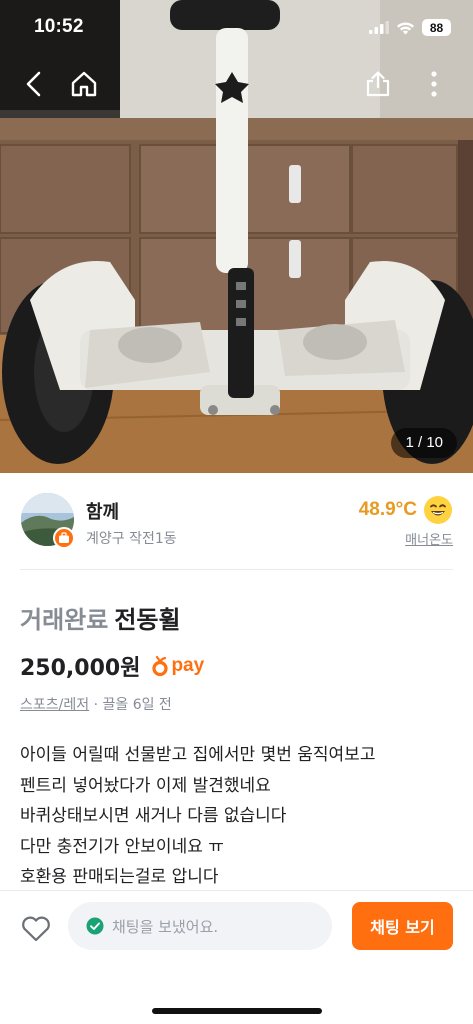 This screenshot has width=473, height=1024. What do you see at coordinates (236, 84) in the screenshot?
I see `top-navigation` at bounding box center [236, 84].